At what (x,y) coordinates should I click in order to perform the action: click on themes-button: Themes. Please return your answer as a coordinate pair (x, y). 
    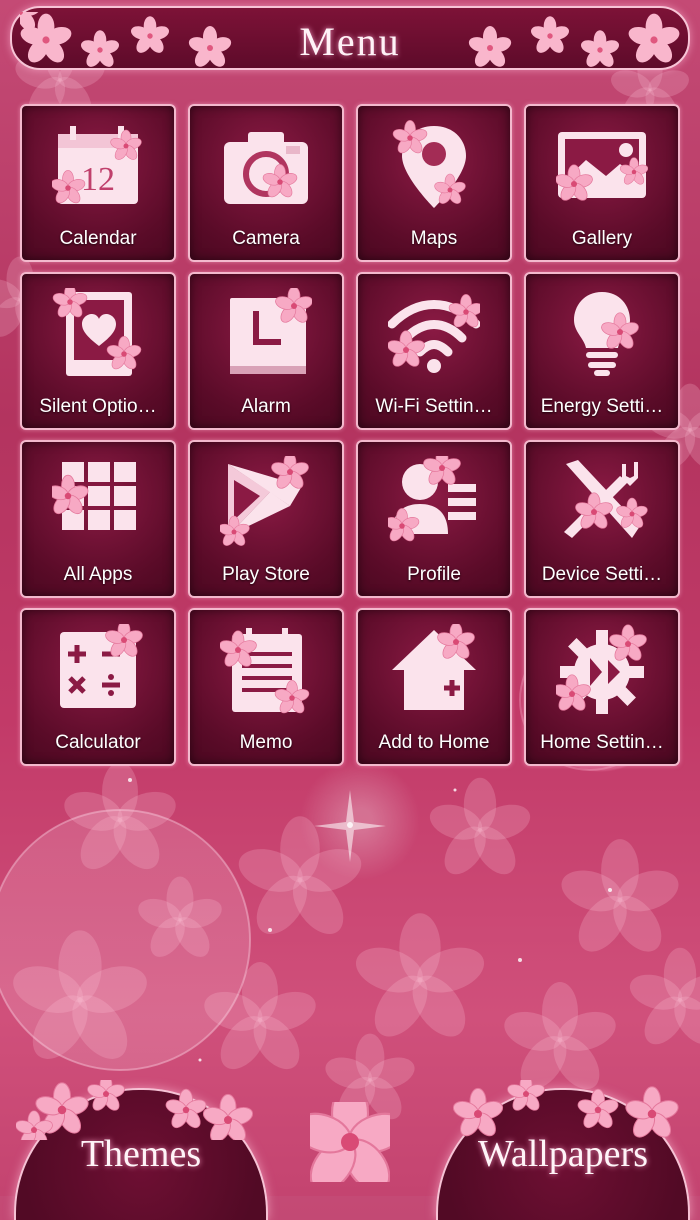
    Looking at the image, I should click on (141, 1150).